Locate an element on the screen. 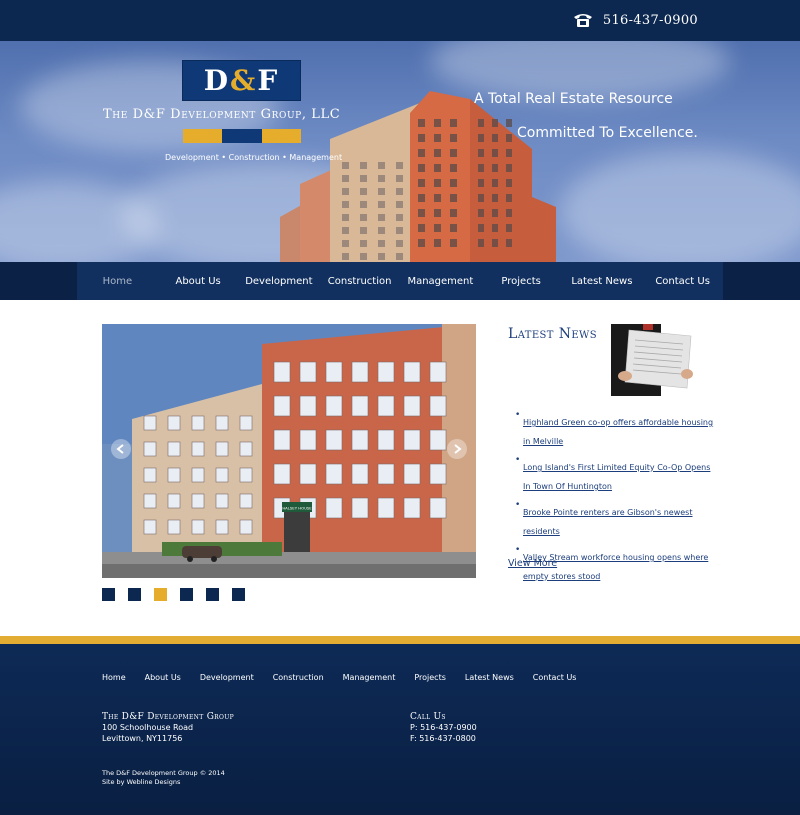 The height and width of the screenshot is (815, 800). company-logo: D&F is located at coordinates (241, 80).